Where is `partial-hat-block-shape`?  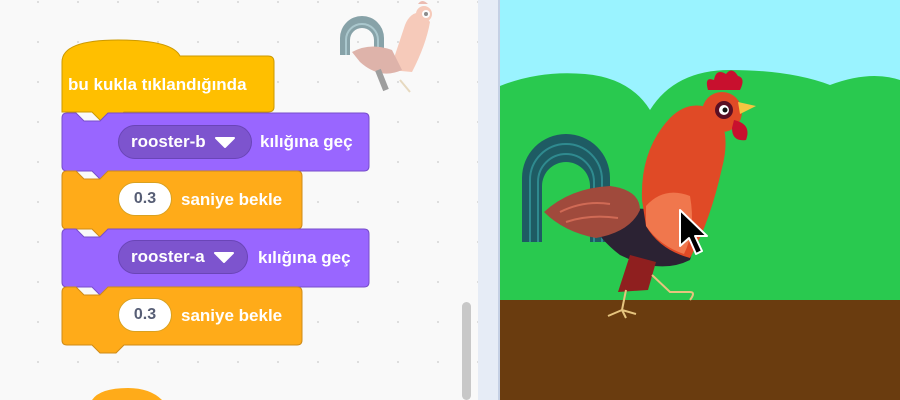
partial-hat-block-shape is located at coordinates (127, 394).